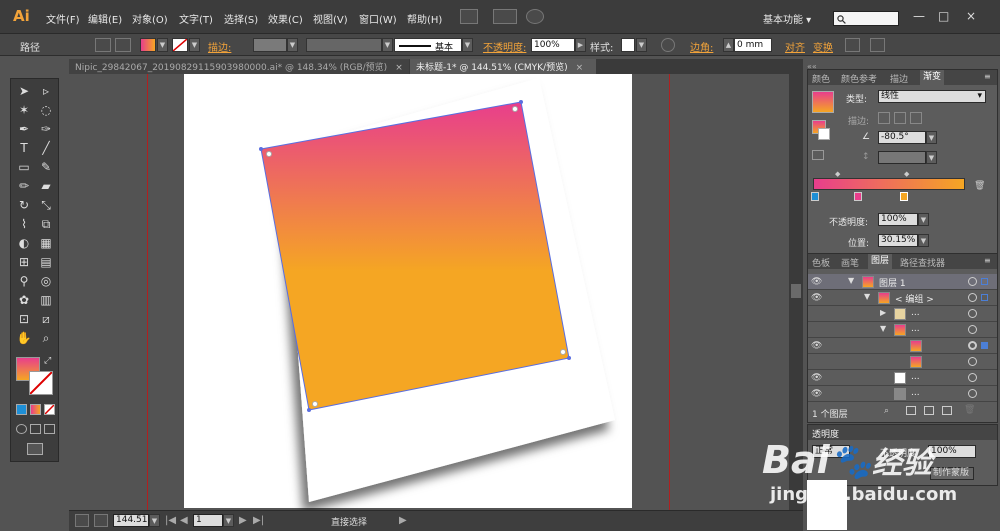 This screenshot has height=531, width=1000. I want to click on fill-dropdown: ▼, so click(162, 45).